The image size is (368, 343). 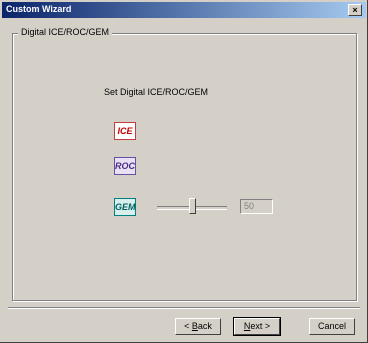 I want to click on next-rest: ext >, so click(x=260, y=326).